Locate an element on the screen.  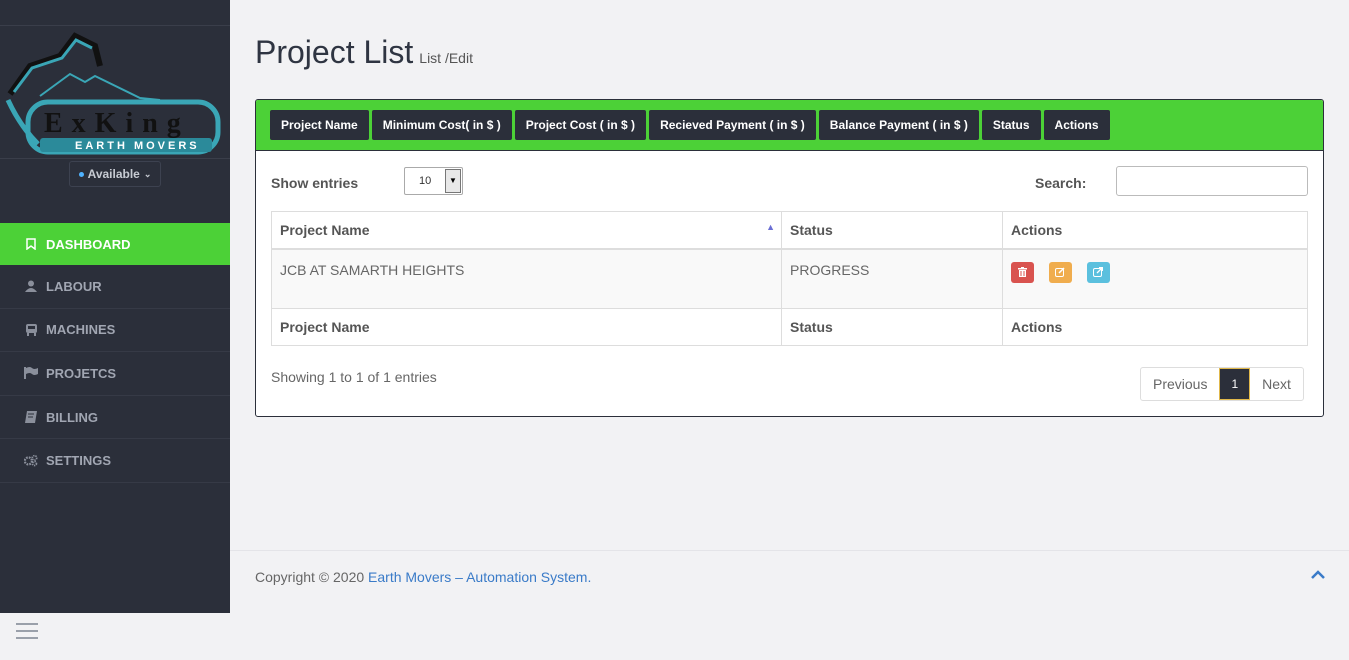
column-footer-actions: Actions is located at coordinates (1155, 327).